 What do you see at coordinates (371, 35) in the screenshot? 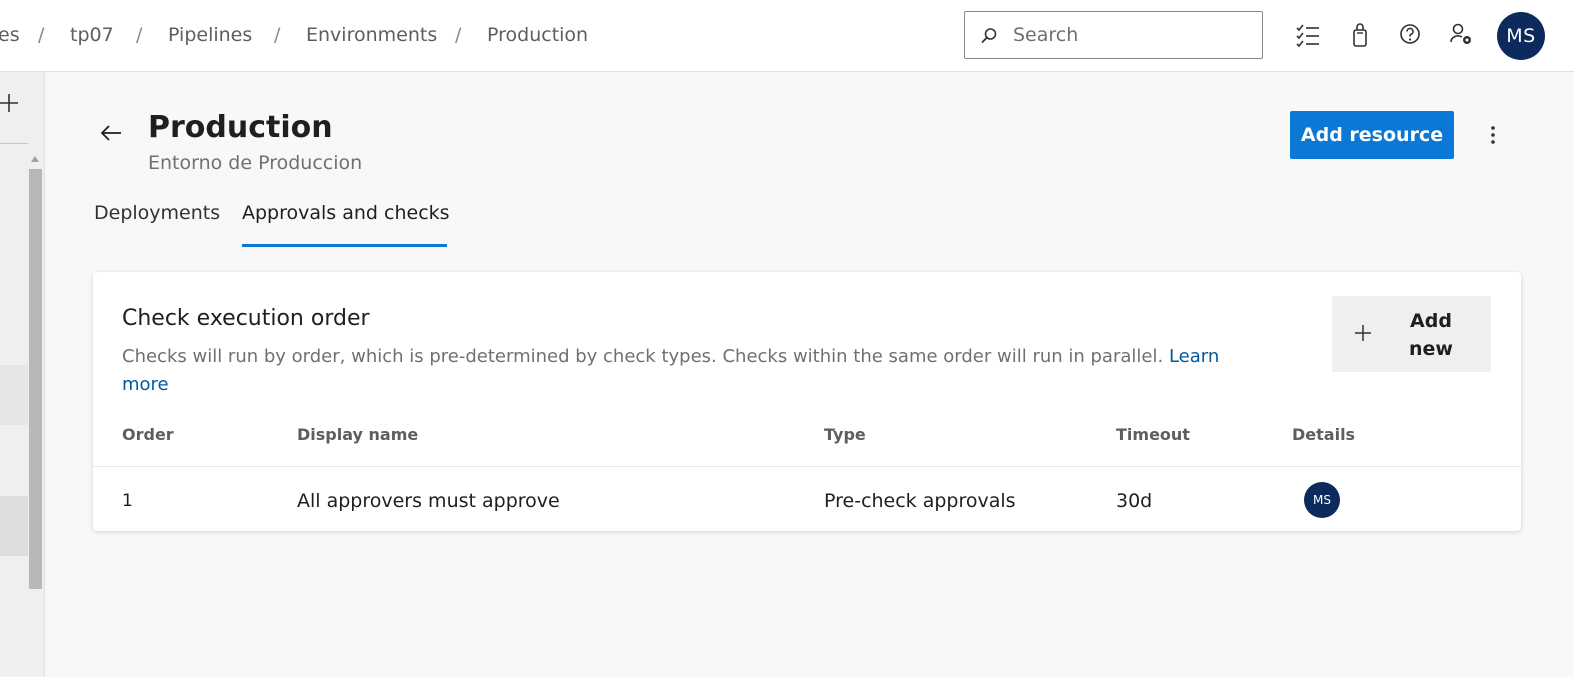
I see `breadcrumb-item-environments: Environments` at bounding box center [371, 35].